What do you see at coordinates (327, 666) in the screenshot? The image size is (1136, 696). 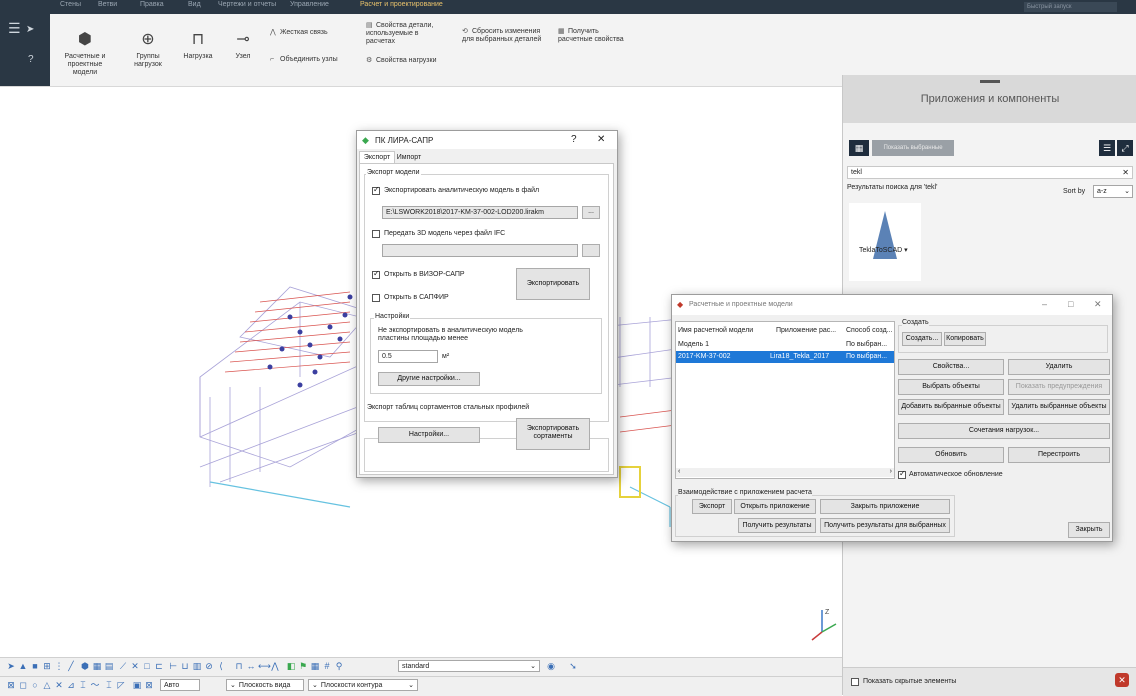 I see `snap-hash-icon: #` at bounding box center [327, 666].